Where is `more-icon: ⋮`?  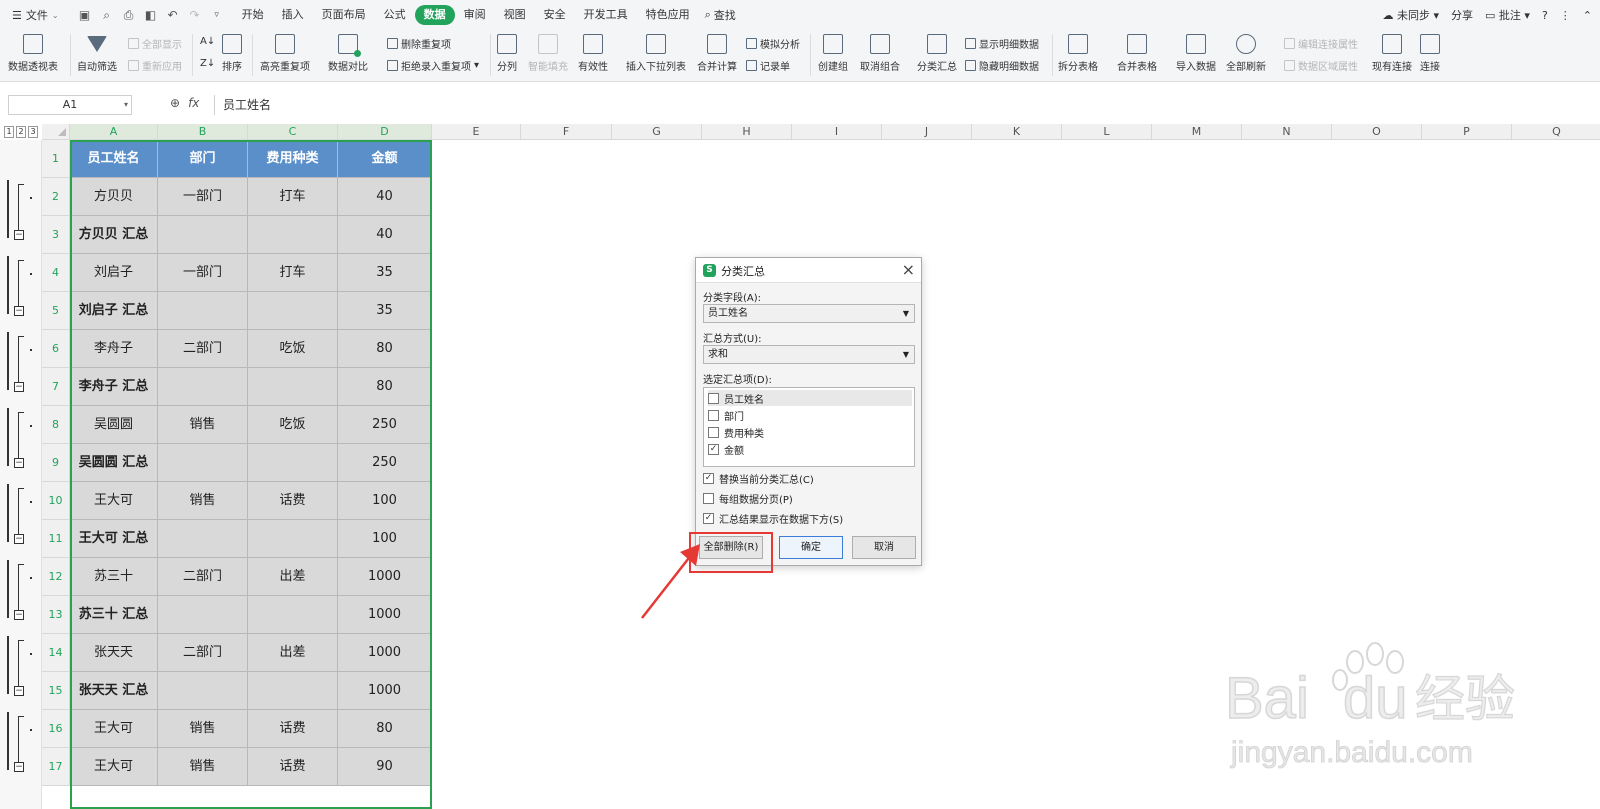 more-icon: ⋮ is located at coordinates (1565, 15).